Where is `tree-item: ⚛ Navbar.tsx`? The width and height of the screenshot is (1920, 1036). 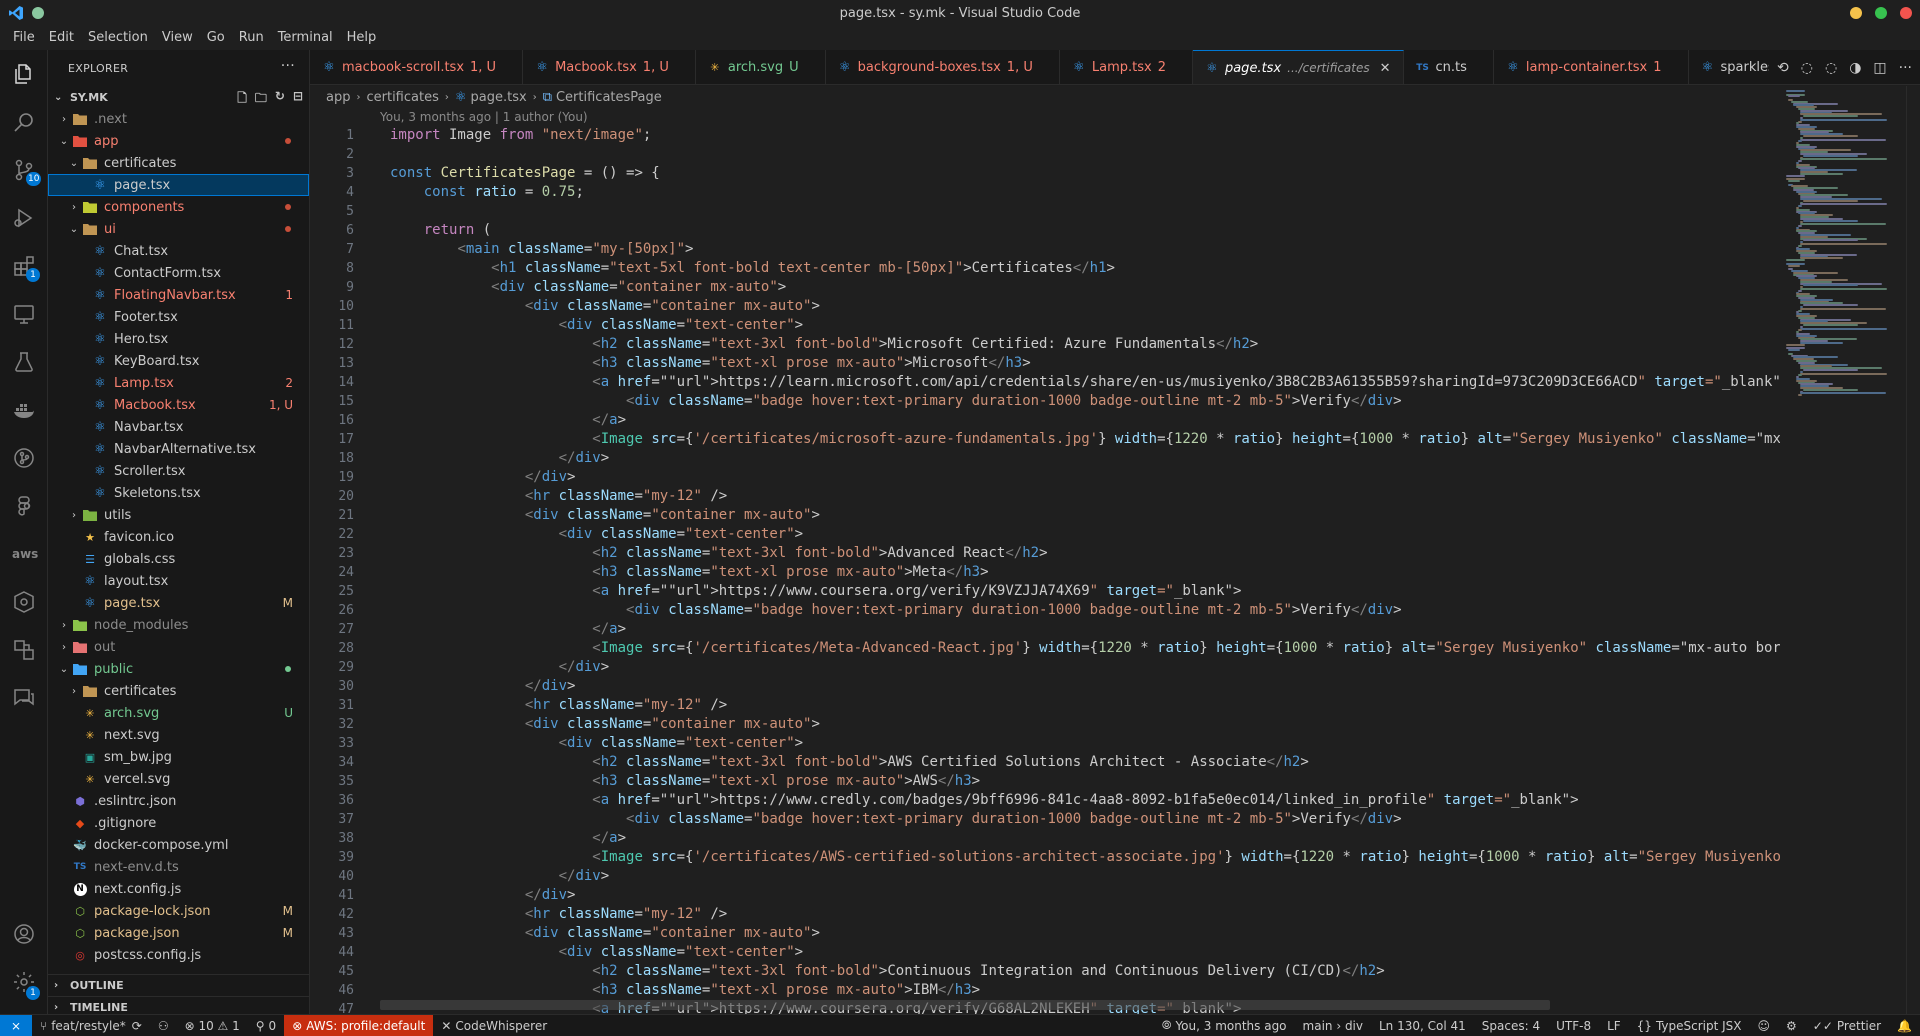
tree-item: ⚛ Navbar.tsx is located at coordinates (178, 427).